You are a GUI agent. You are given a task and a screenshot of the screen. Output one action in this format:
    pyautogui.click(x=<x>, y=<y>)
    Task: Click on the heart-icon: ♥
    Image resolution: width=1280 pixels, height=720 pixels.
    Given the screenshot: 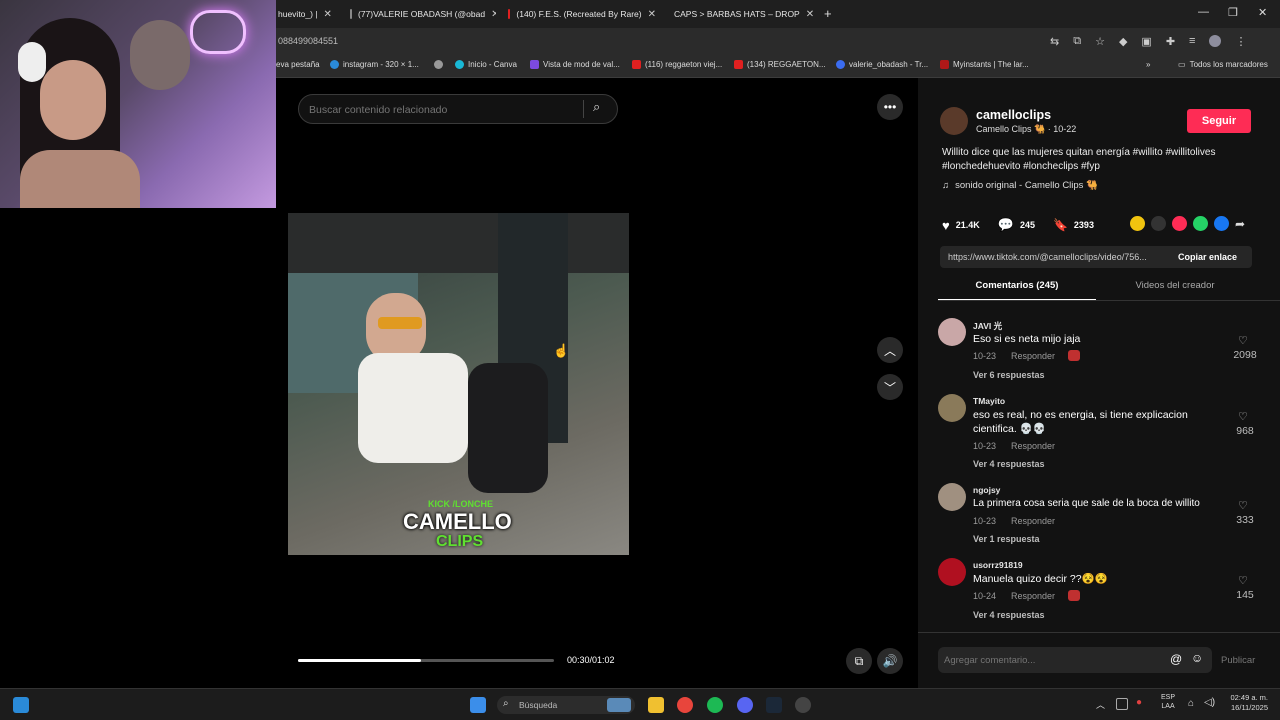 What is the action you would take?
    pyautogui.click(x=946, y=225)
    